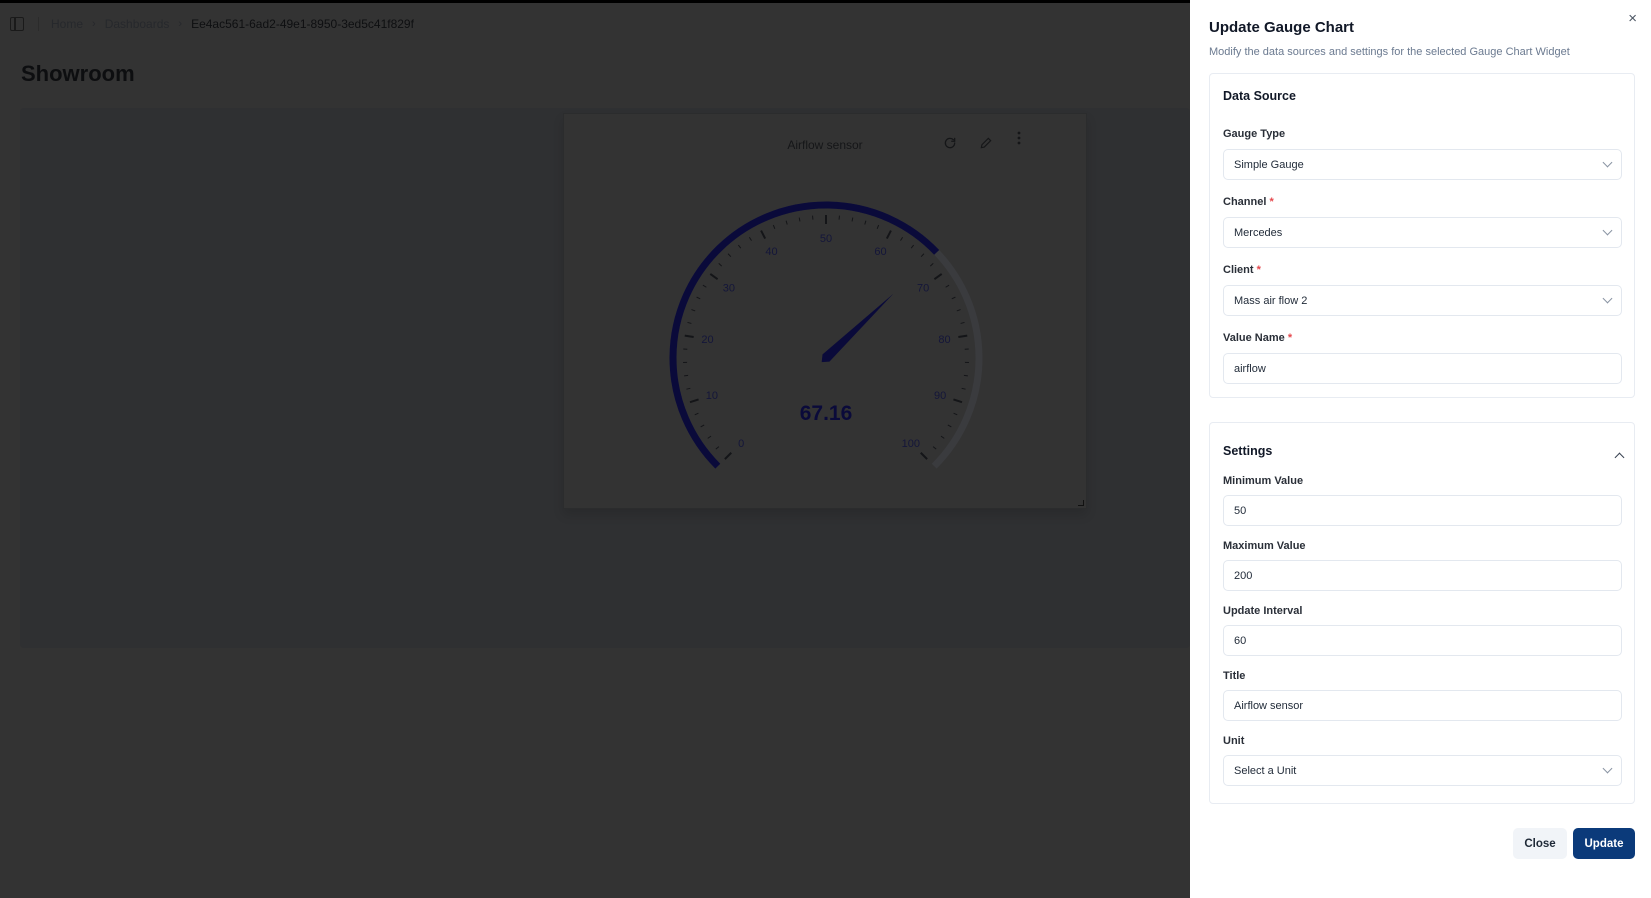 The height and width of the screenshot is (898, 1651). What do you see at coordinates (826, 239) in the screenshot?
I see `gauge-tick-label: 50` at bounding box center [826, 239].